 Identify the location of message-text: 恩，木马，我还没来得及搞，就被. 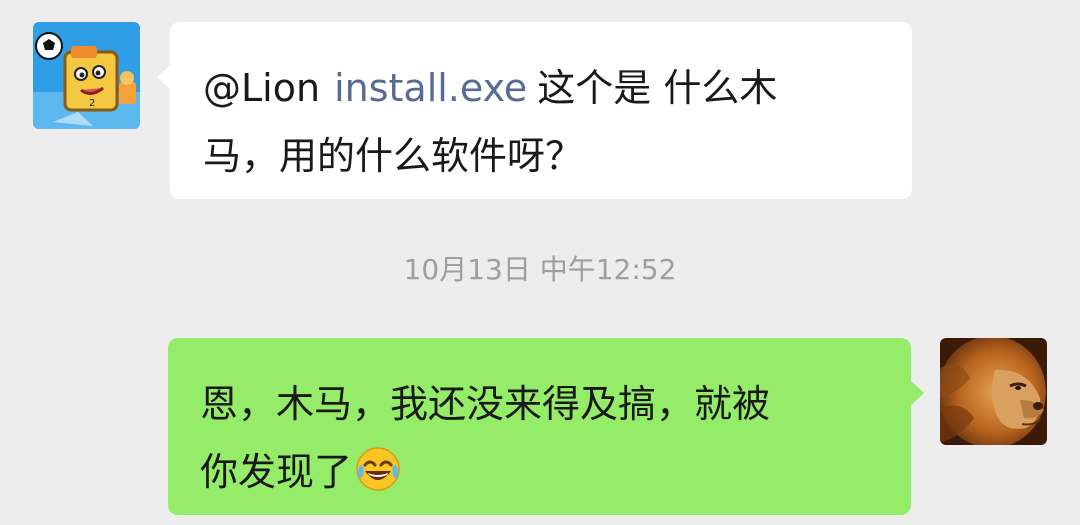
(485, 404).